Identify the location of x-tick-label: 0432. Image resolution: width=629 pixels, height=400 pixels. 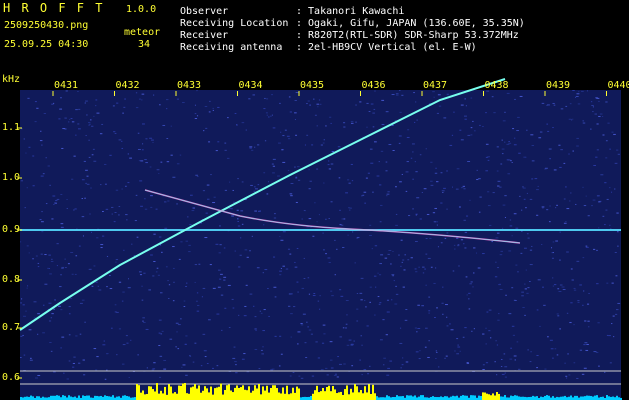
(127, 85).